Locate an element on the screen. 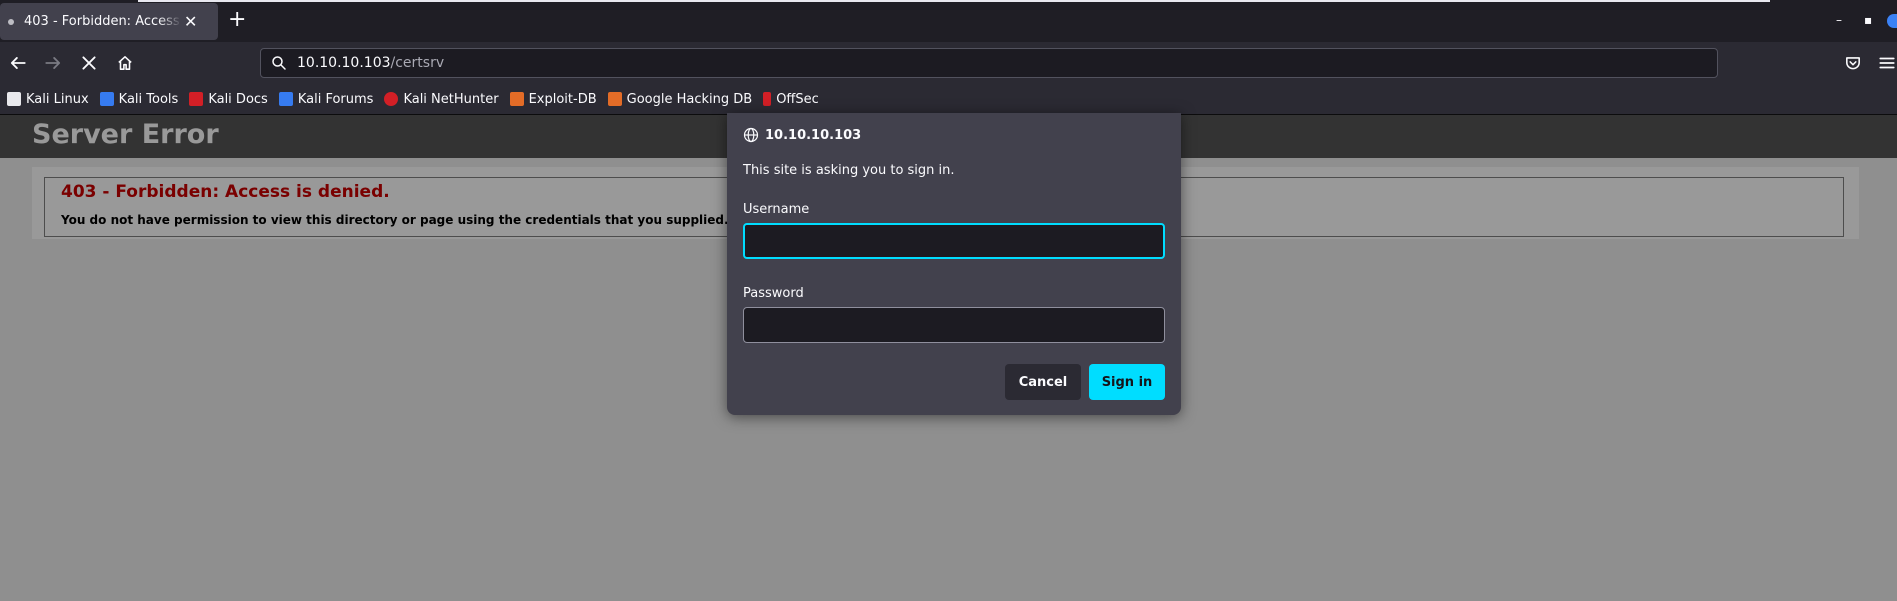  app-menu-button is located at coordinates (1885, 63).